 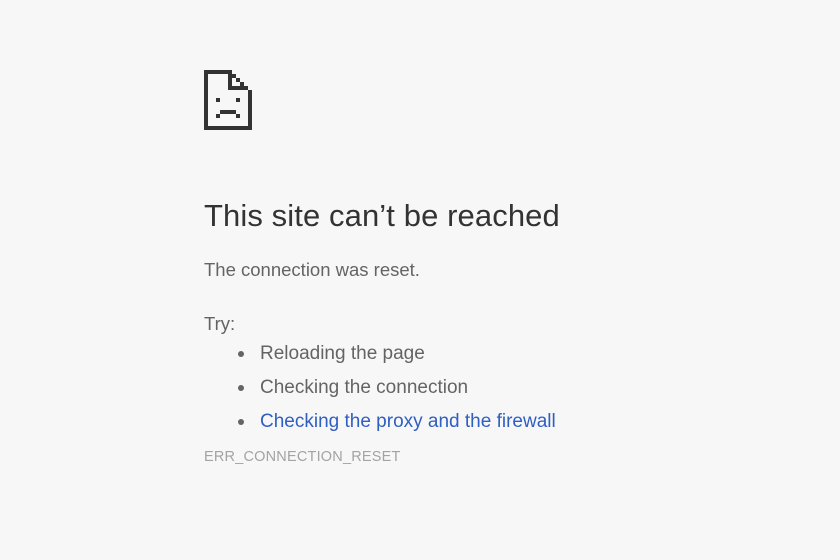 I want to click on suggestion-check-connection: Checking the connection, so click(x=501, y=388).